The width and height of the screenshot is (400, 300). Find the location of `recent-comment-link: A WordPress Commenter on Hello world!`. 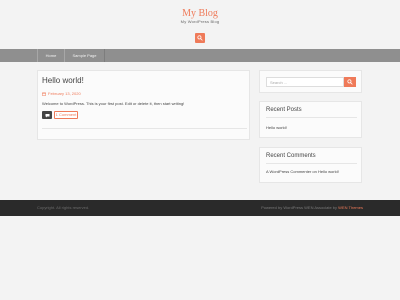

recent-comment-link: A WordPress Commenter on Hello world! is located at coordinates (302, 171).